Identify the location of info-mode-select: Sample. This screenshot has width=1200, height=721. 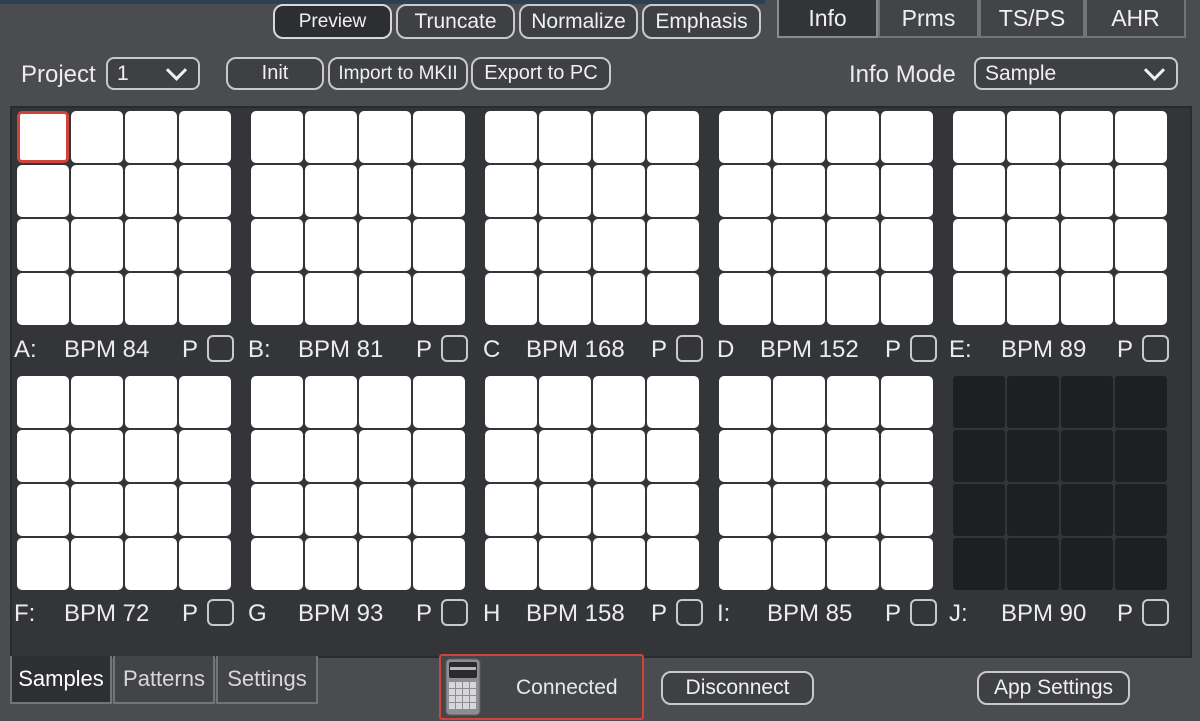
(1076, 73).